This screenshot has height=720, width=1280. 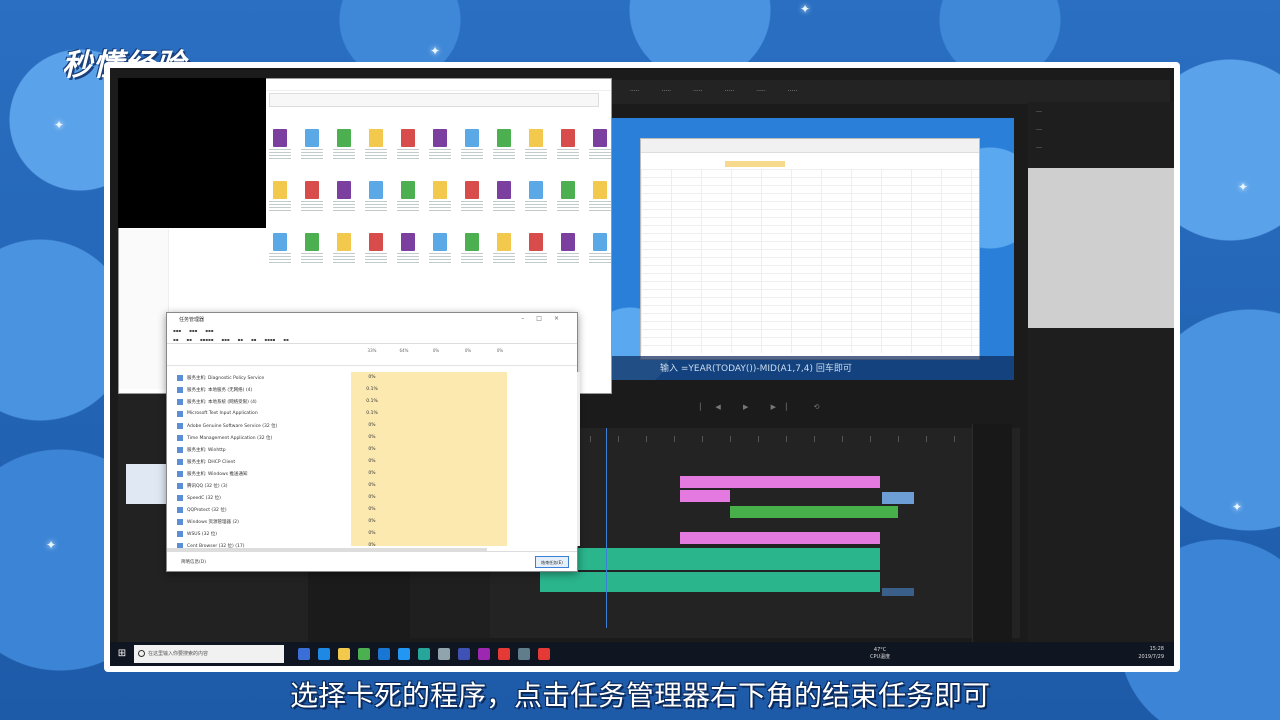 I want to click on process-row: Windows 资源管理器 (2) 0%, so click(x=372, y=522).